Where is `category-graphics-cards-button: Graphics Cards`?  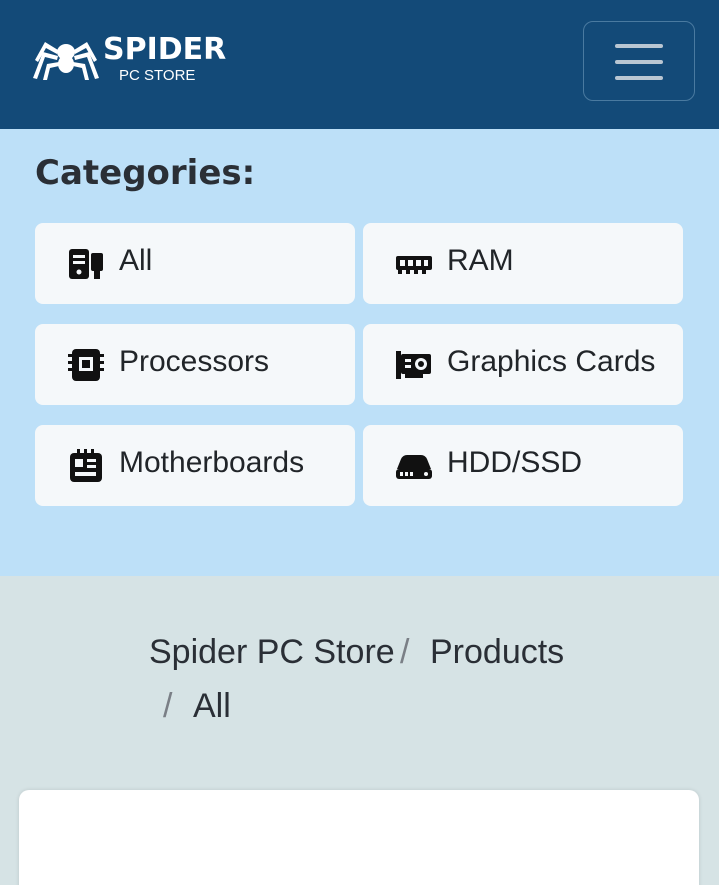
category-graphics-cards-button: Graphics Cards is located at coordinates (523, 364).